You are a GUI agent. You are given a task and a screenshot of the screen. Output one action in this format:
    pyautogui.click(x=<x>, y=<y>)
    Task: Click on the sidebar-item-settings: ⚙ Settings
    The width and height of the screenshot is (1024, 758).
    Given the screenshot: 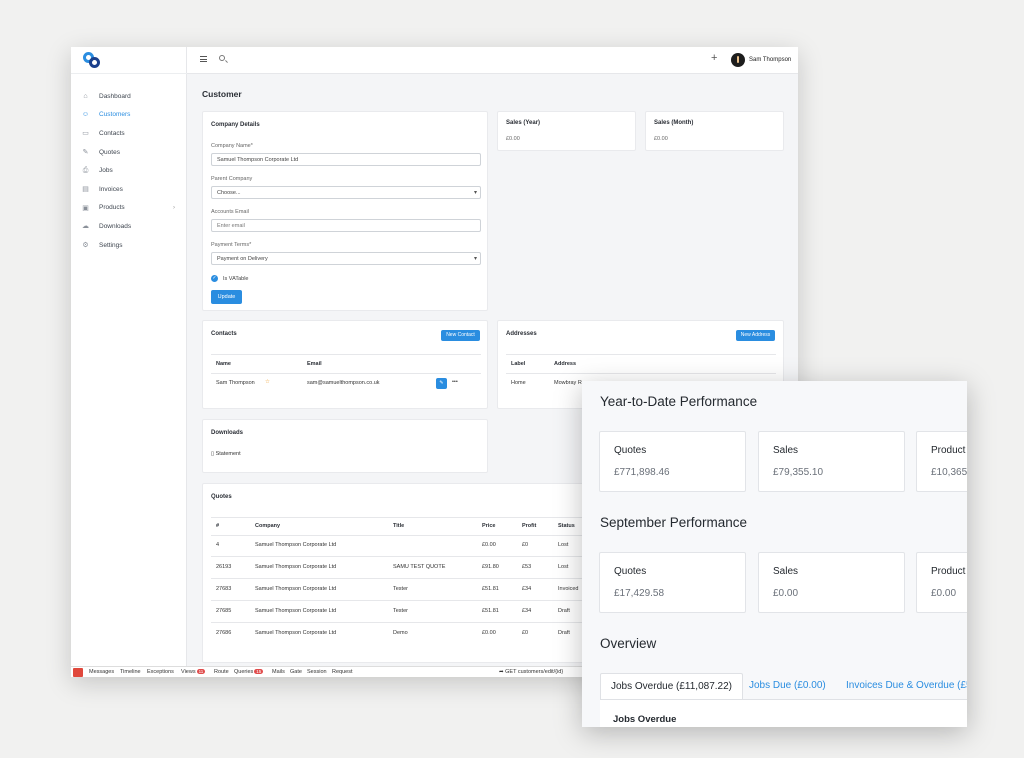 What is the action you would take?
    pyautogui.click(x=129, y=245)
    